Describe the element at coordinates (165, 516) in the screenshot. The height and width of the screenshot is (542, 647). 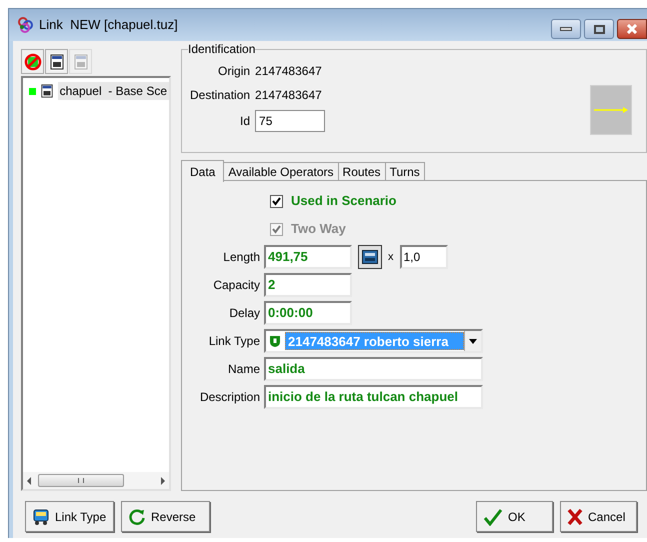
I see `dialog-button: Reverse` at that location.